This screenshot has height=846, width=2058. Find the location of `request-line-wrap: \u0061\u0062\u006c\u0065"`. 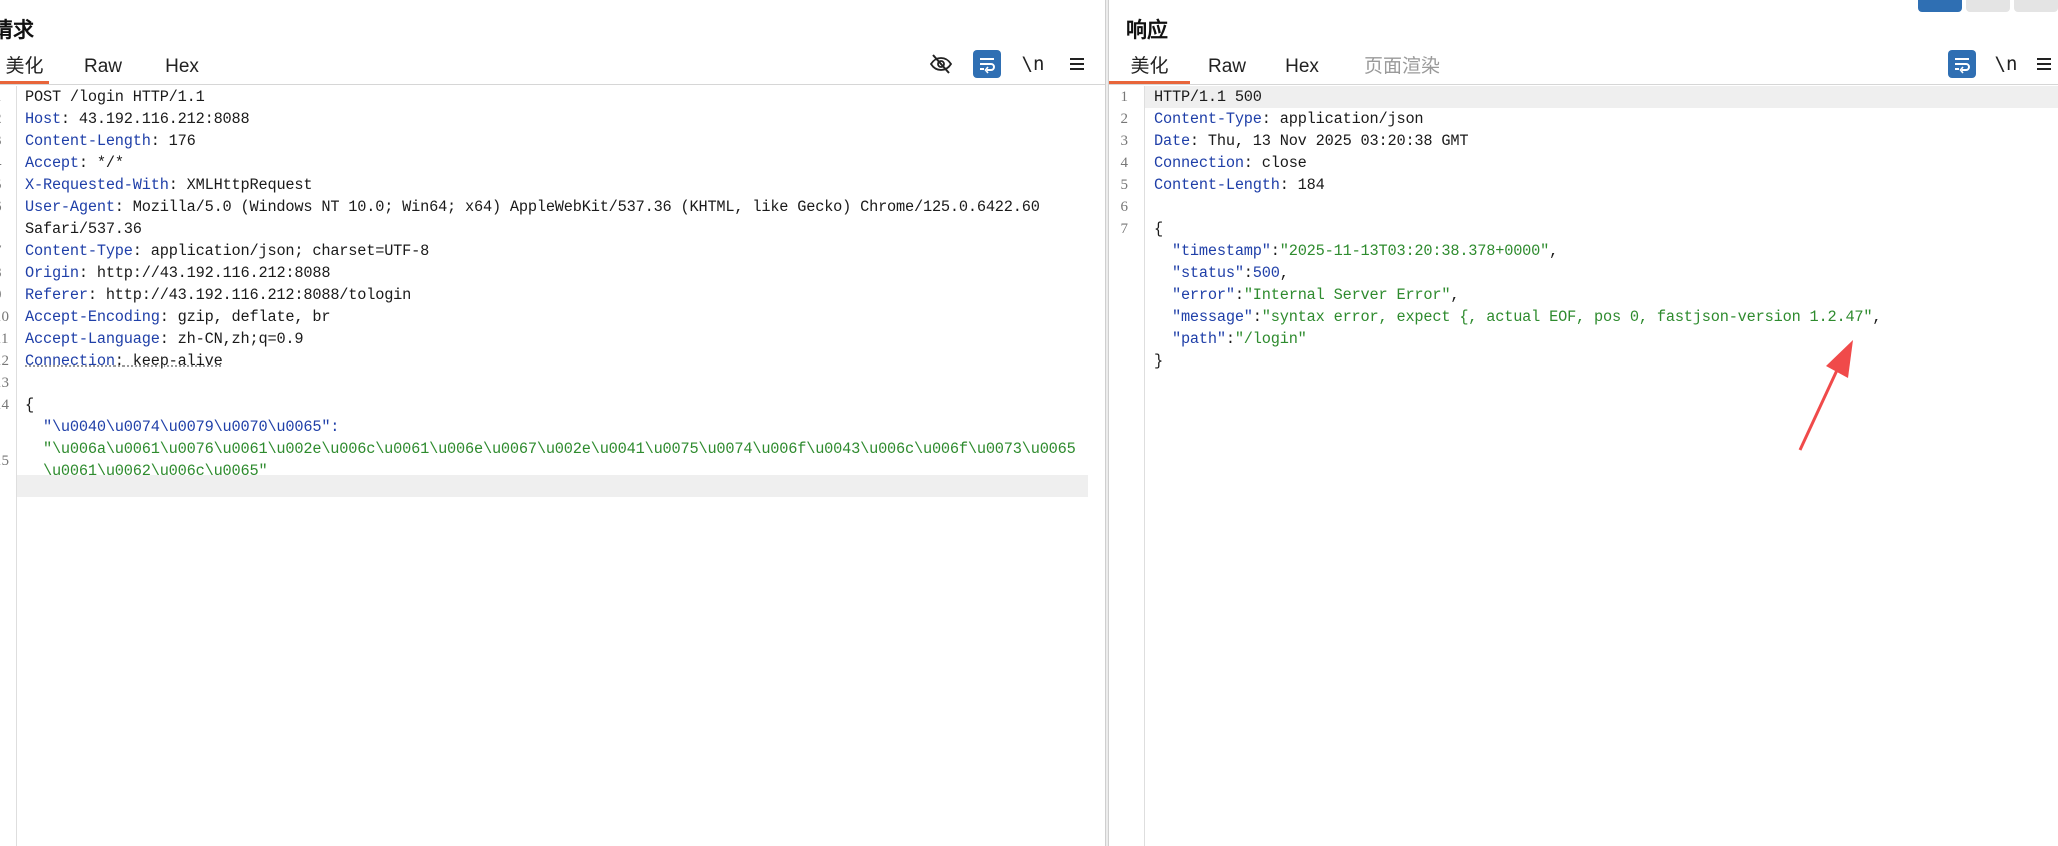

request-line-wrap: \u0061\u0062\u006c\u0065" is located at coordinates (146, 471).